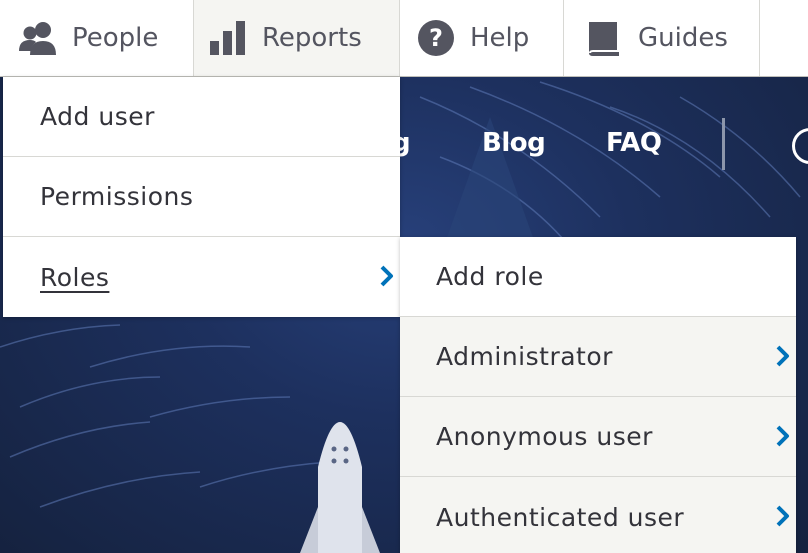 The image size is (808, 553). What do you see at coordinates (75, 277) in the screenshot?
I see `menu-item-label: Roles` at bounding box center [75, 277].